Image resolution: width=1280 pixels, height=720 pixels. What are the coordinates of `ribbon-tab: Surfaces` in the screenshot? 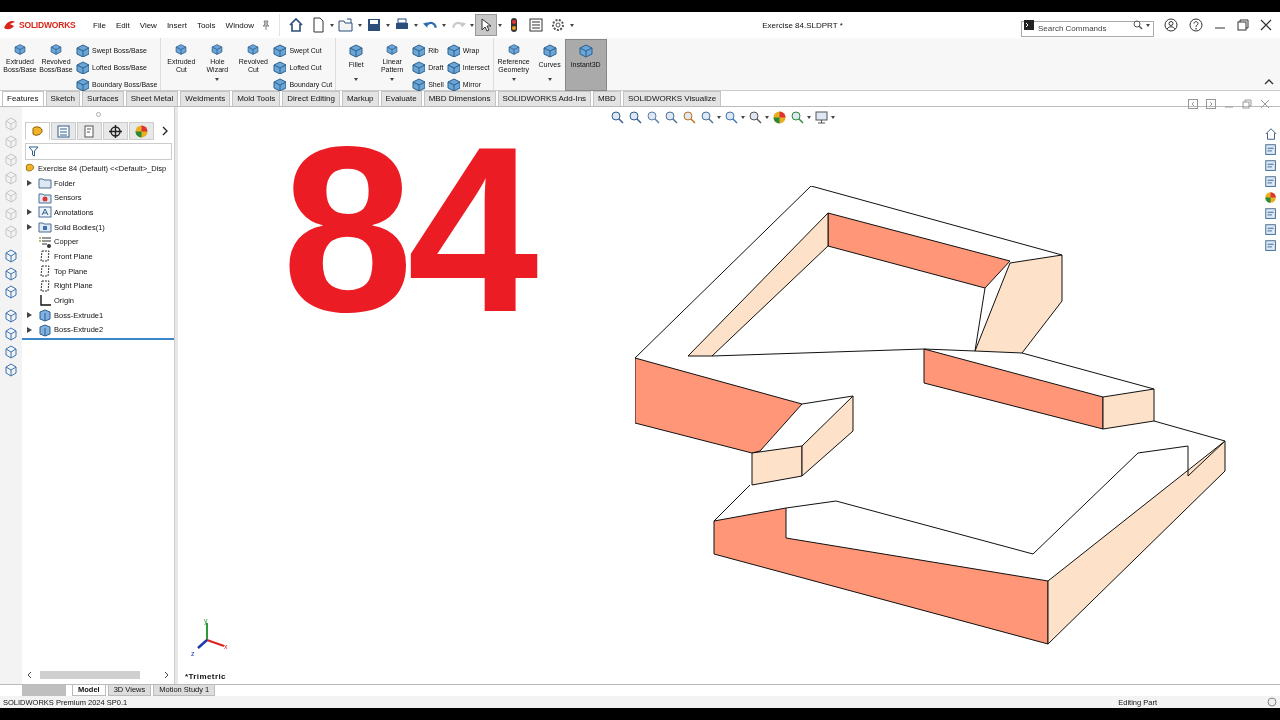 It's located at (103, 98).